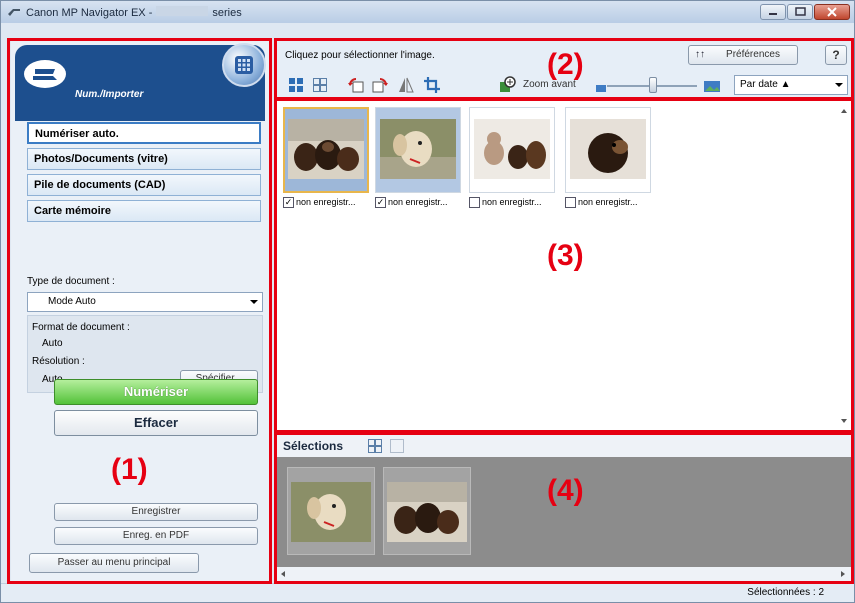 The image size is (855, 603). What do you see at coordinates (52, 343) in the screenshot?
I see `document-size-value: Auto` at bounding box center [52, 343].